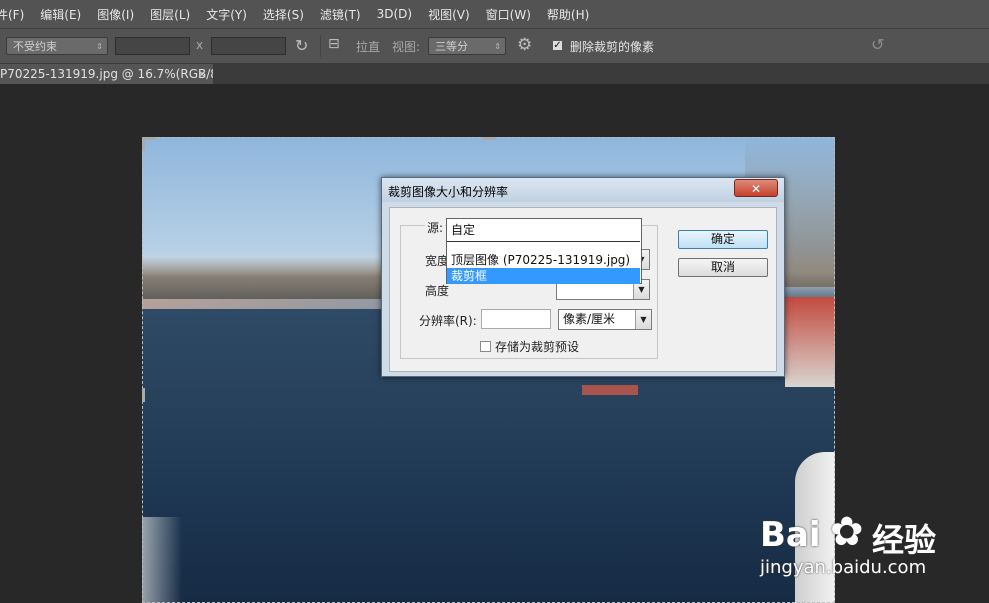  I want to click on chevron-down-icon: ▼, so click(643, 319).